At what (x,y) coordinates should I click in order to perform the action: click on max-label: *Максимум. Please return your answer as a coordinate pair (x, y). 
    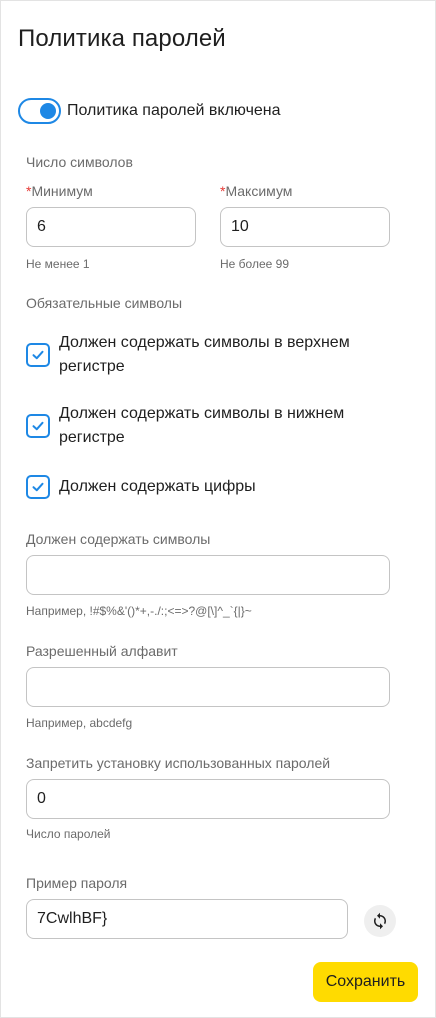
    Looking at the image, I should click on (256, 191).